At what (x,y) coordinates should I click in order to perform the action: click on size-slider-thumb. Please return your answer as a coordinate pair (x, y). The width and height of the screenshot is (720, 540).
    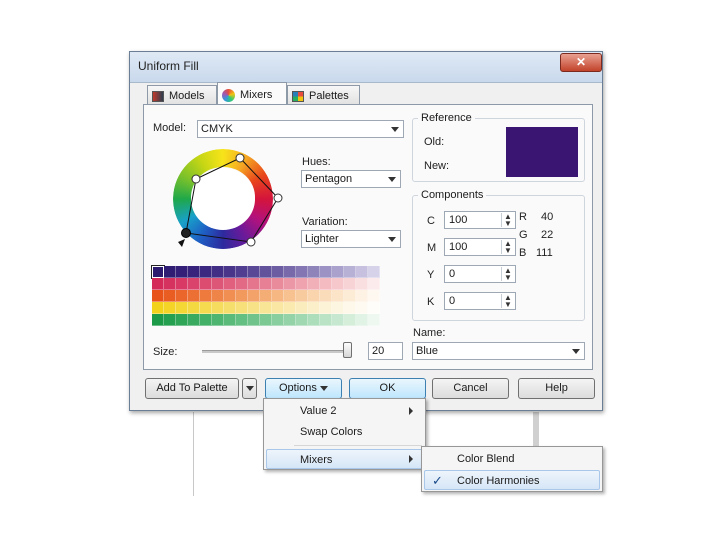
    Looking at the image, I should click on (347, 350).